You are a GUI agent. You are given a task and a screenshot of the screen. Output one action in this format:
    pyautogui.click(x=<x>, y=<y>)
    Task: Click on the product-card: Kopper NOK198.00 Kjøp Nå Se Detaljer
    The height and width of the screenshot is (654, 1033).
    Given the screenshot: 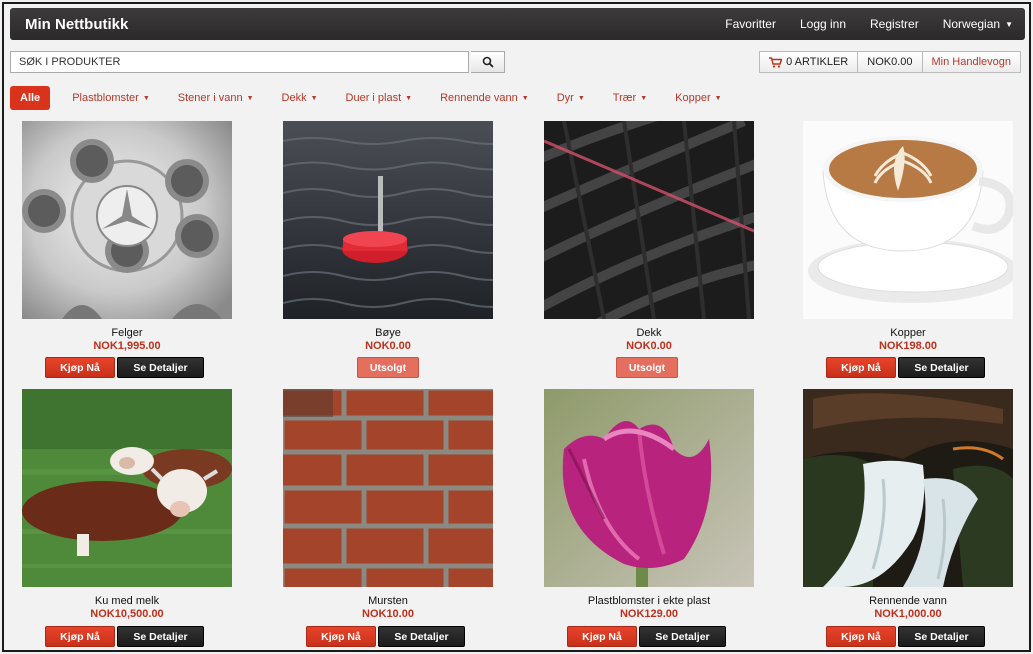 What is the action you would take?
    pyautogui.click(x=916, y=251)
    